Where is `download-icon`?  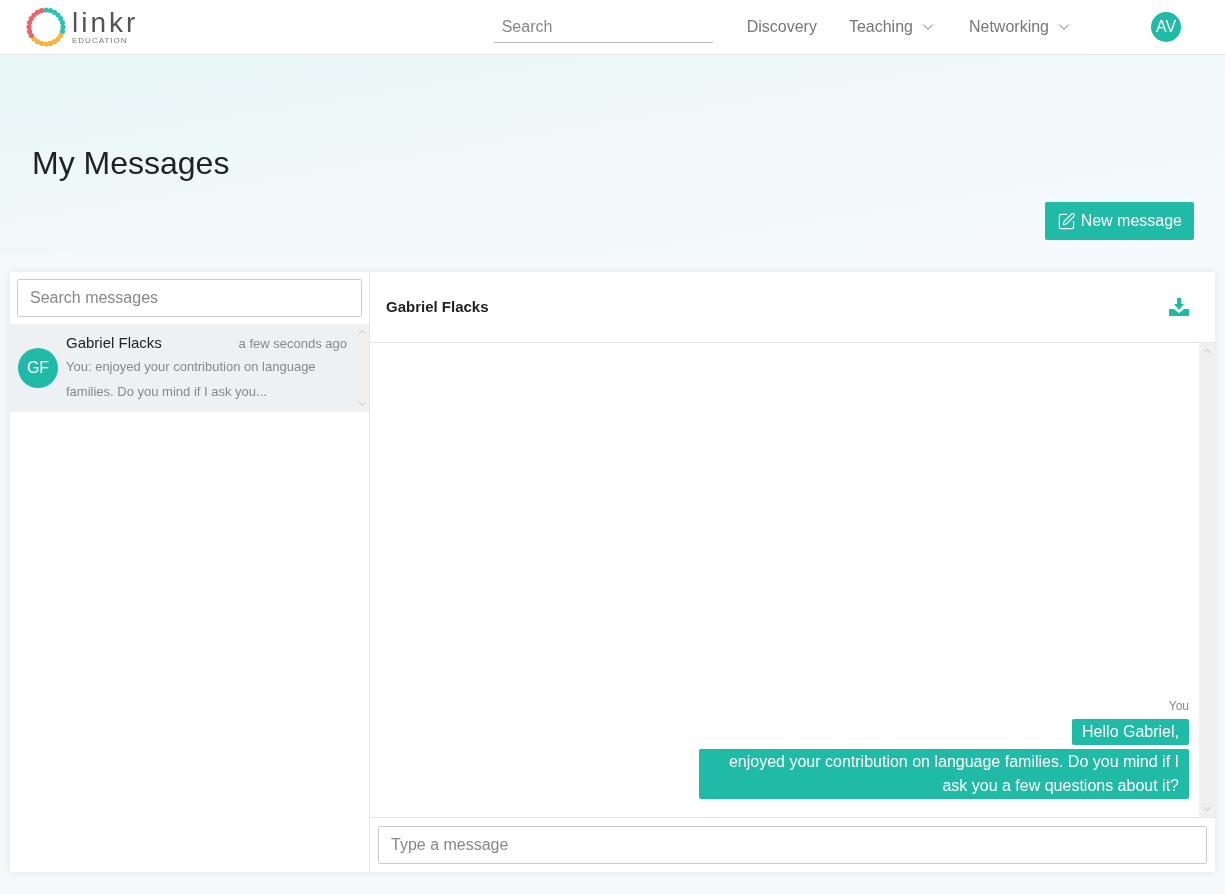 download-icon is located at coordinates (1179, 307).